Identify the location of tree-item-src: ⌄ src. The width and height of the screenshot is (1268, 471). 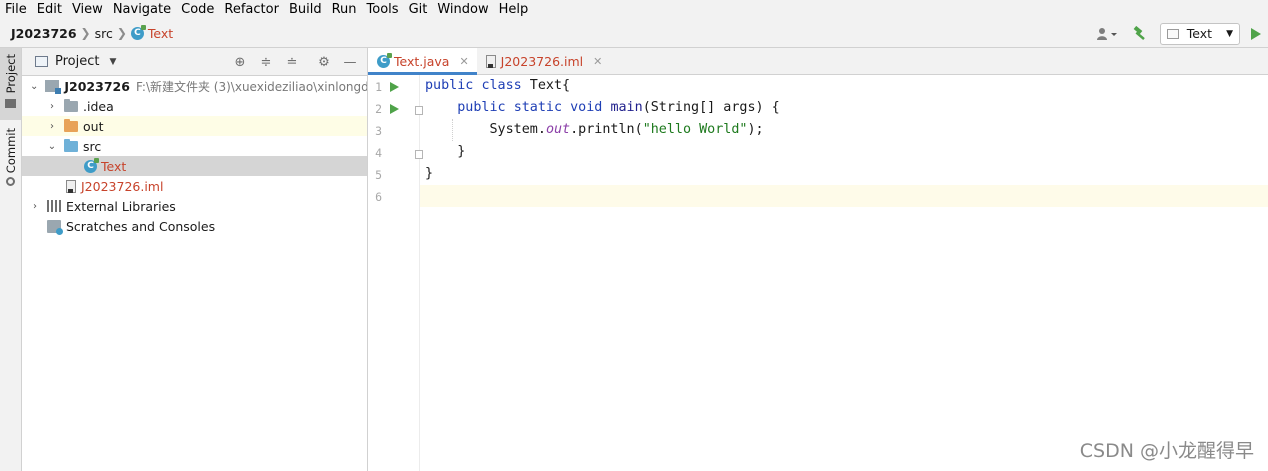
(194, 146).